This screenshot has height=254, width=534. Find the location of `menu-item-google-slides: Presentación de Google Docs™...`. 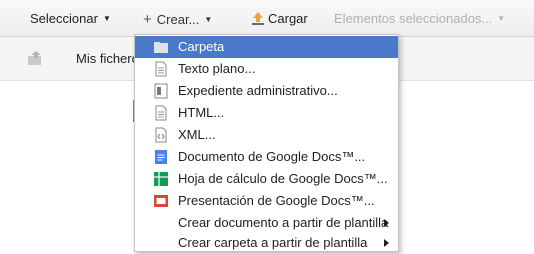

menu-item-google-slides: Presentación de Google Docs™... is located at coordinates (266, 201).